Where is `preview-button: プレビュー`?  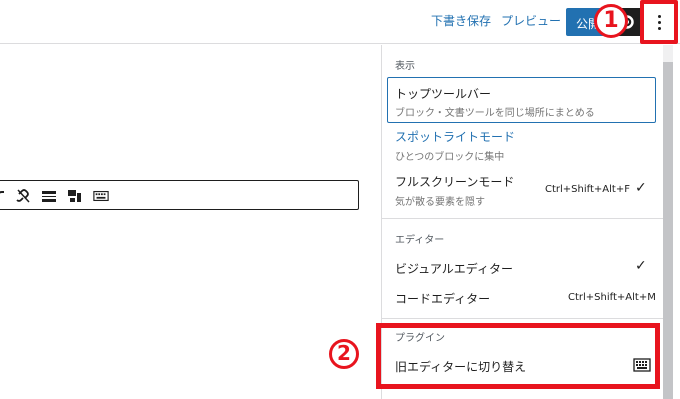 preview-button: プレビュー is located at coordinates (531, 20).